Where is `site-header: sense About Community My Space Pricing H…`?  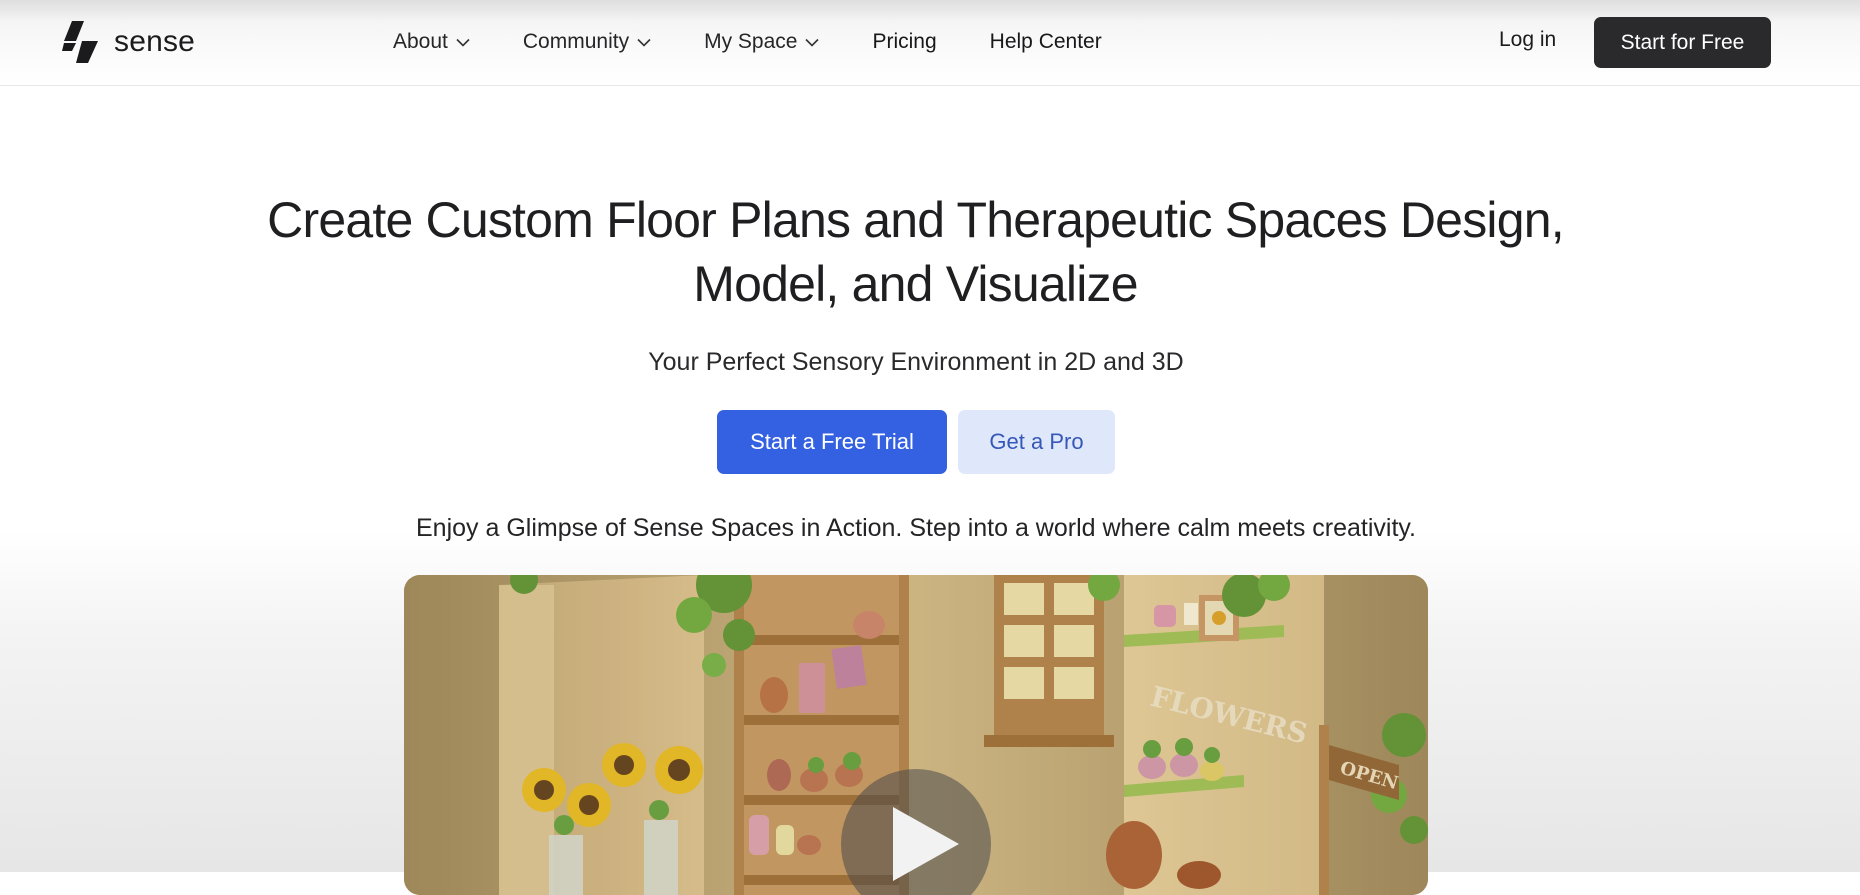 site-header: sense About Community My Space Pricing H… is located at coordinates (930, 43).